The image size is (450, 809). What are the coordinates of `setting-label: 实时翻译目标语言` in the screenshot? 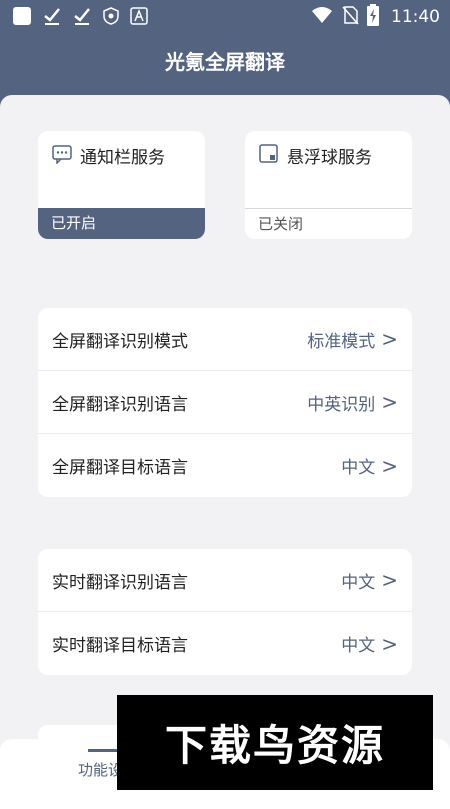 It's located at (120, 646).